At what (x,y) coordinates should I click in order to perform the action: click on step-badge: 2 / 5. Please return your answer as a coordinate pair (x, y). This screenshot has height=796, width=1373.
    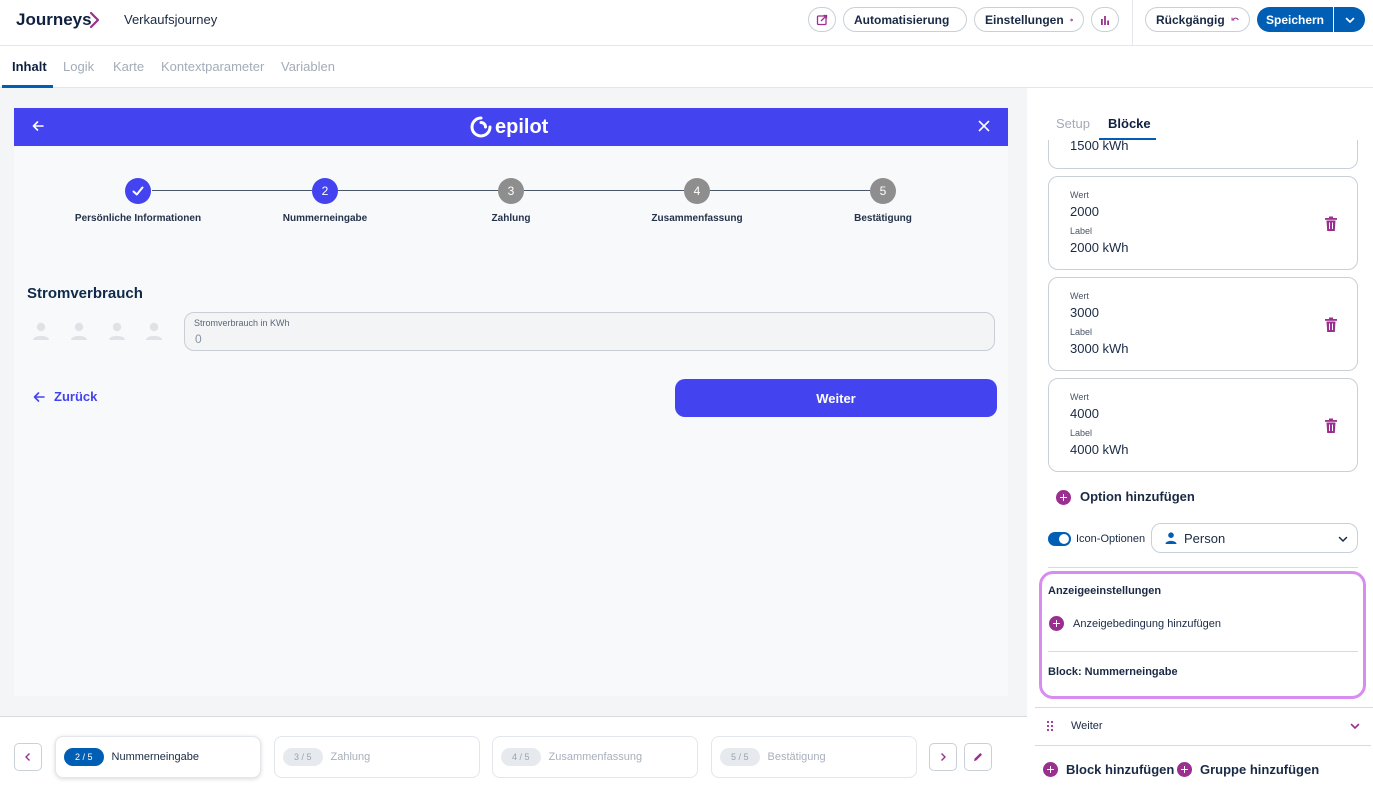
    Looking at the image, I should click on (84, 757).